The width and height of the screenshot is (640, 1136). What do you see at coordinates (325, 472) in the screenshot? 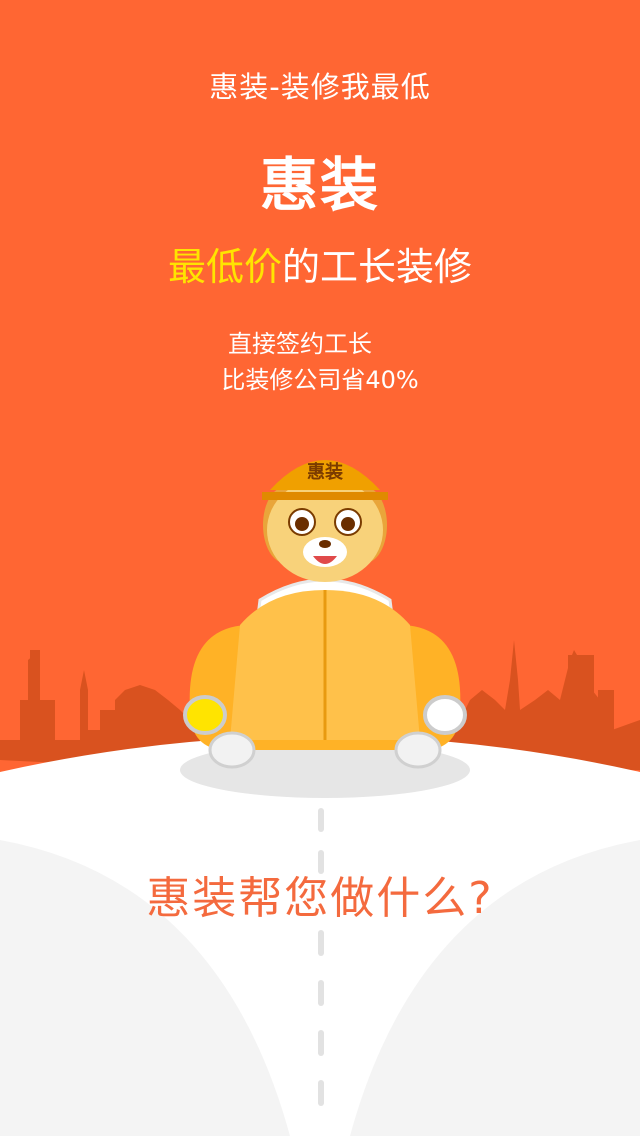
I see `hat-label: 惠装` at bounding box center [325, 472].